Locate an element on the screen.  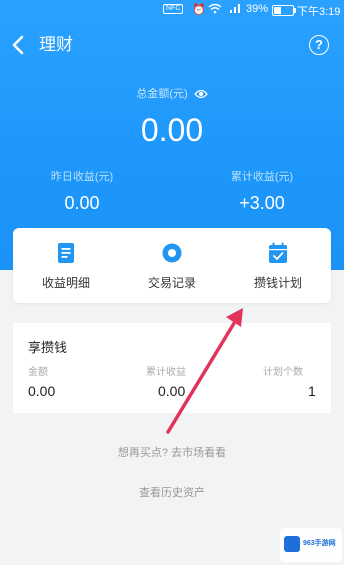
amount-label: 金额 is located at coordinates (38, 372).